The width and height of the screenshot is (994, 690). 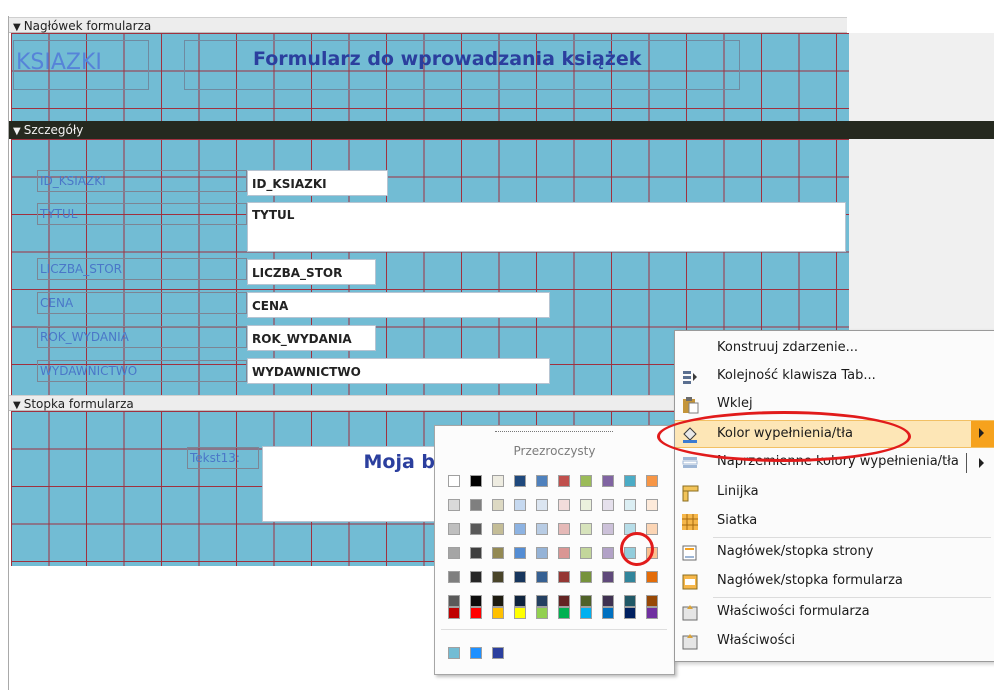 I want to click on field-tytul: TYTUL, so click(x=546, y=227).